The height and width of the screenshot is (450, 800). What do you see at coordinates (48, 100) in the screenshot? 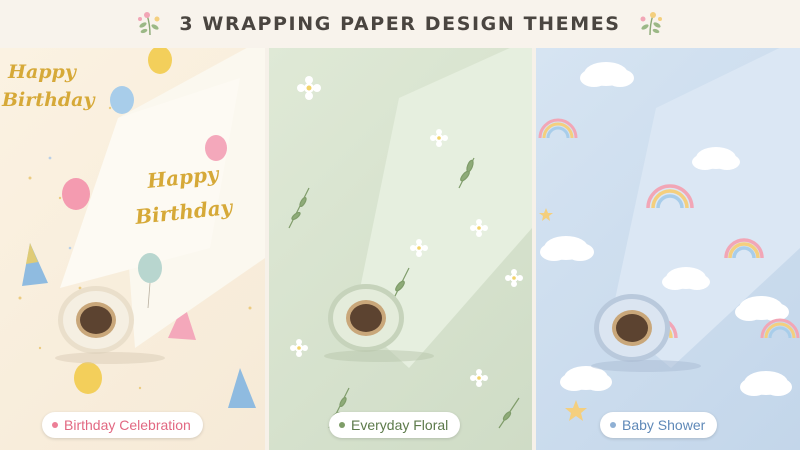
I see `birthday-text: Birthday` at bounding box center [48, 100].